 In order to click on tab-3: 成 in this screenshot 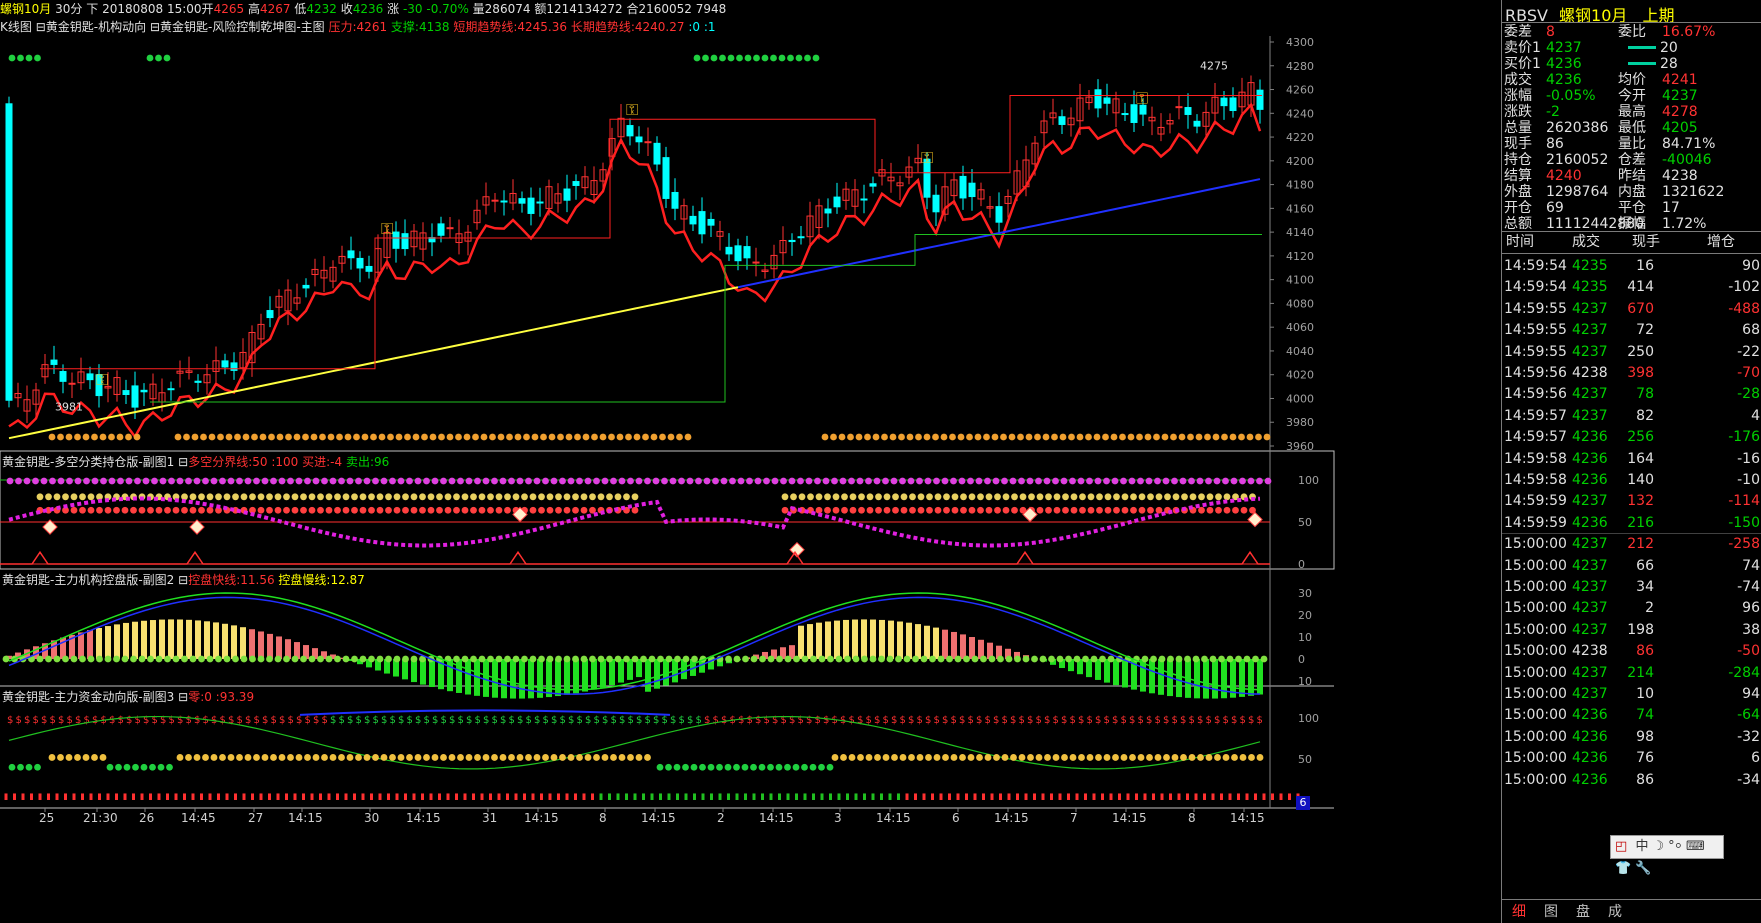, I will do `click(1615, 911)`.